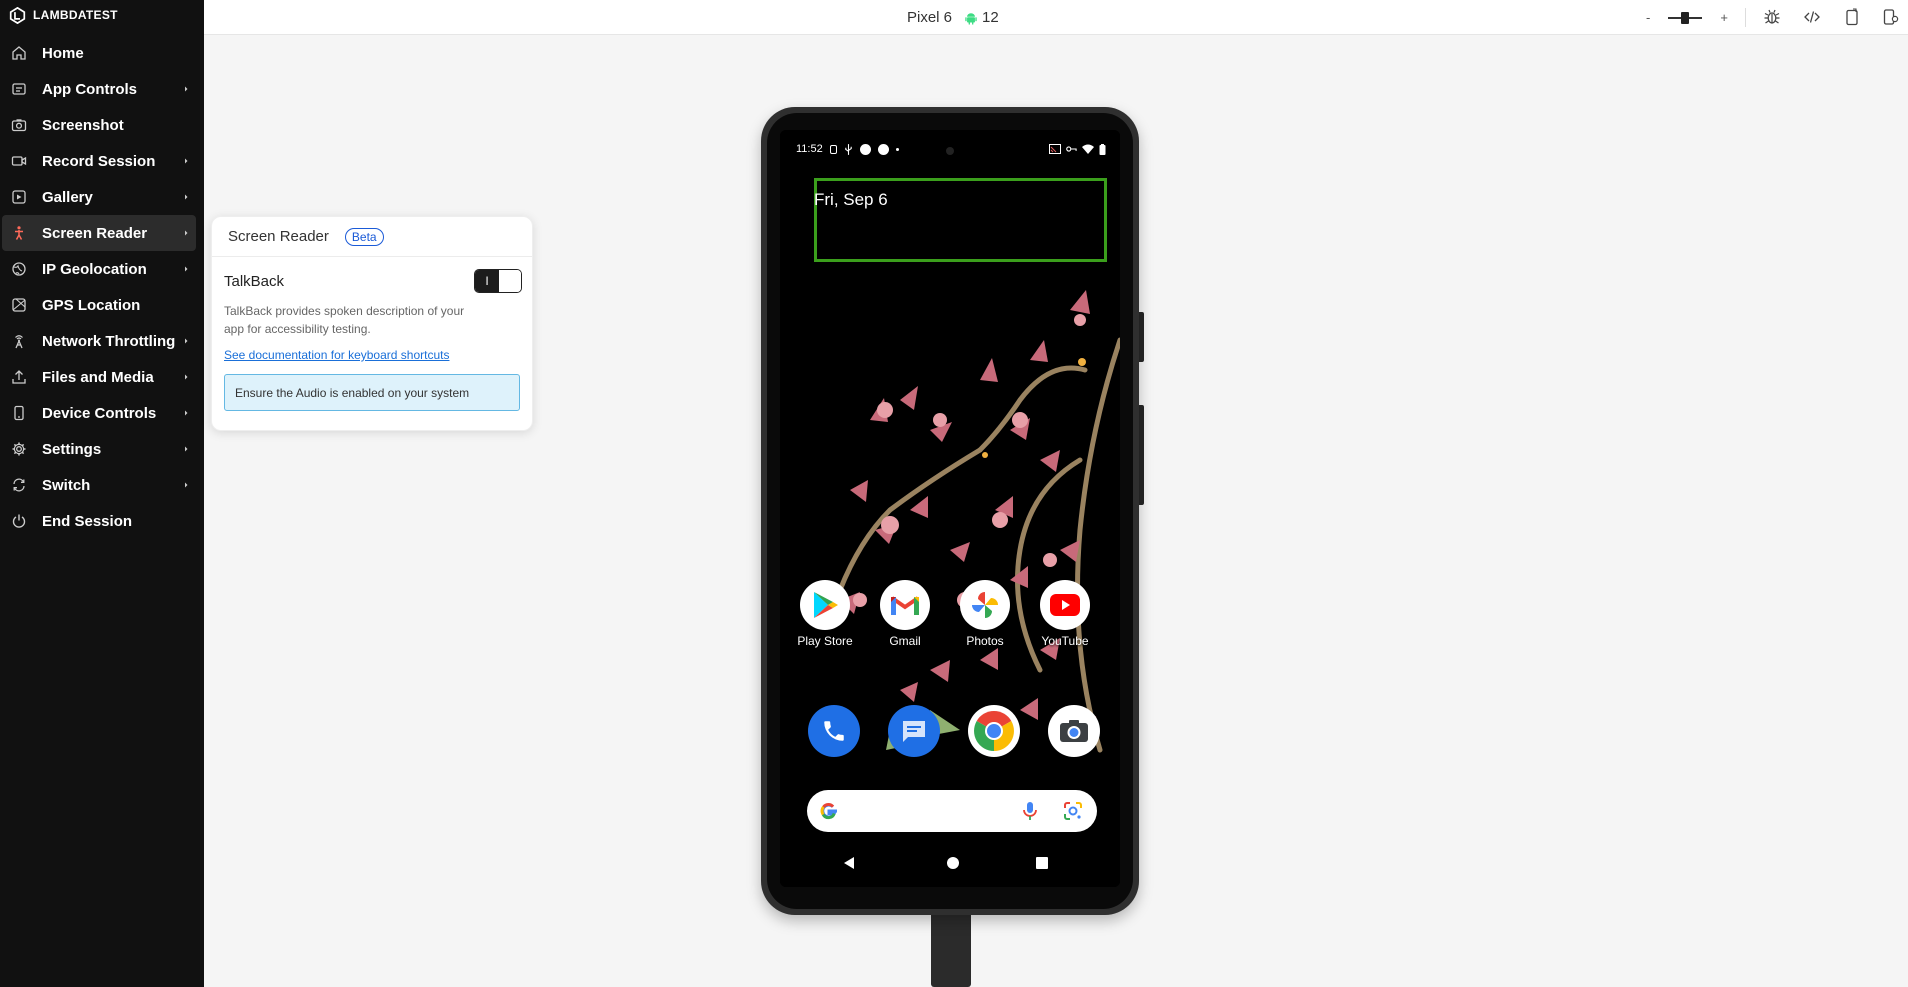  Describe the element at coordinates (510, 281) in the screenshot. I see `toggle-off-segment` at that location.